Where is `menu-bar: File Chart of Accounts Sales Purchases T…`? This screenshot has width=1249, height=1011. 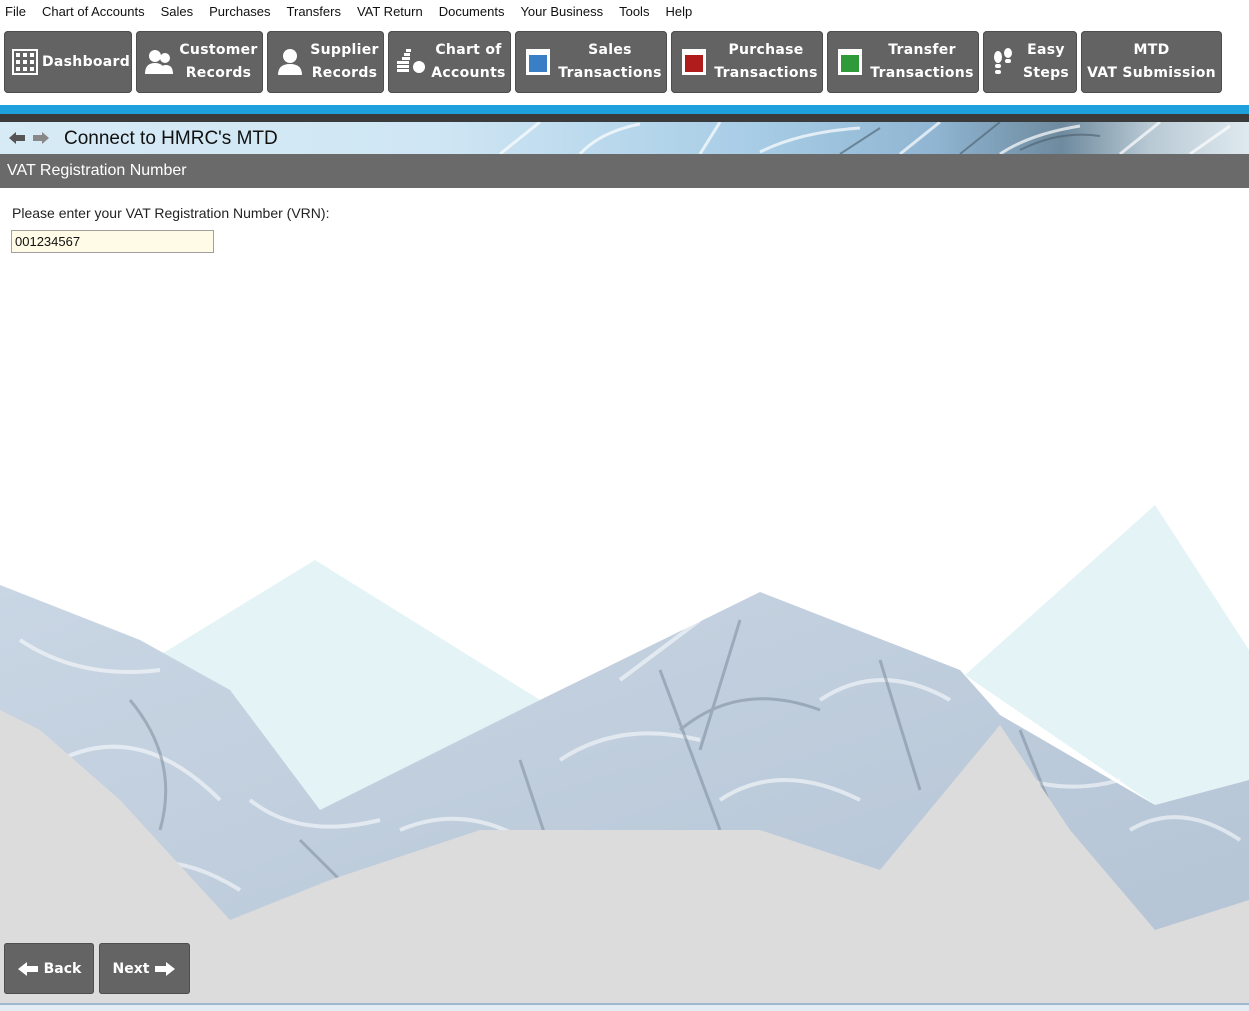
menu-bar: File Chart of Accounts Sales Purchases T… is located at coordinates (624, 12).